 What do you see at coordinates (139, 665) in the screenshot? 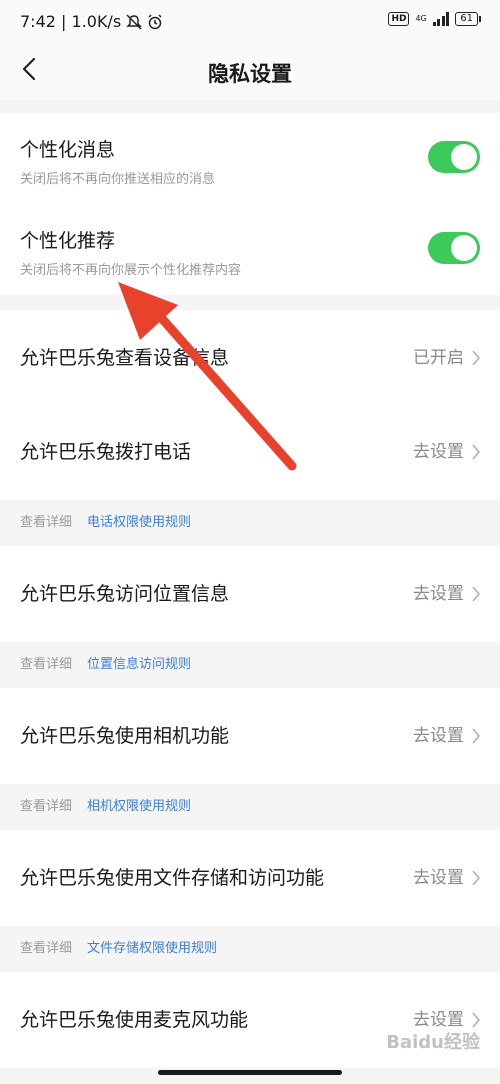
I see `location-rules-link: 位置信息访问规则` at bounding box center [139, 665].